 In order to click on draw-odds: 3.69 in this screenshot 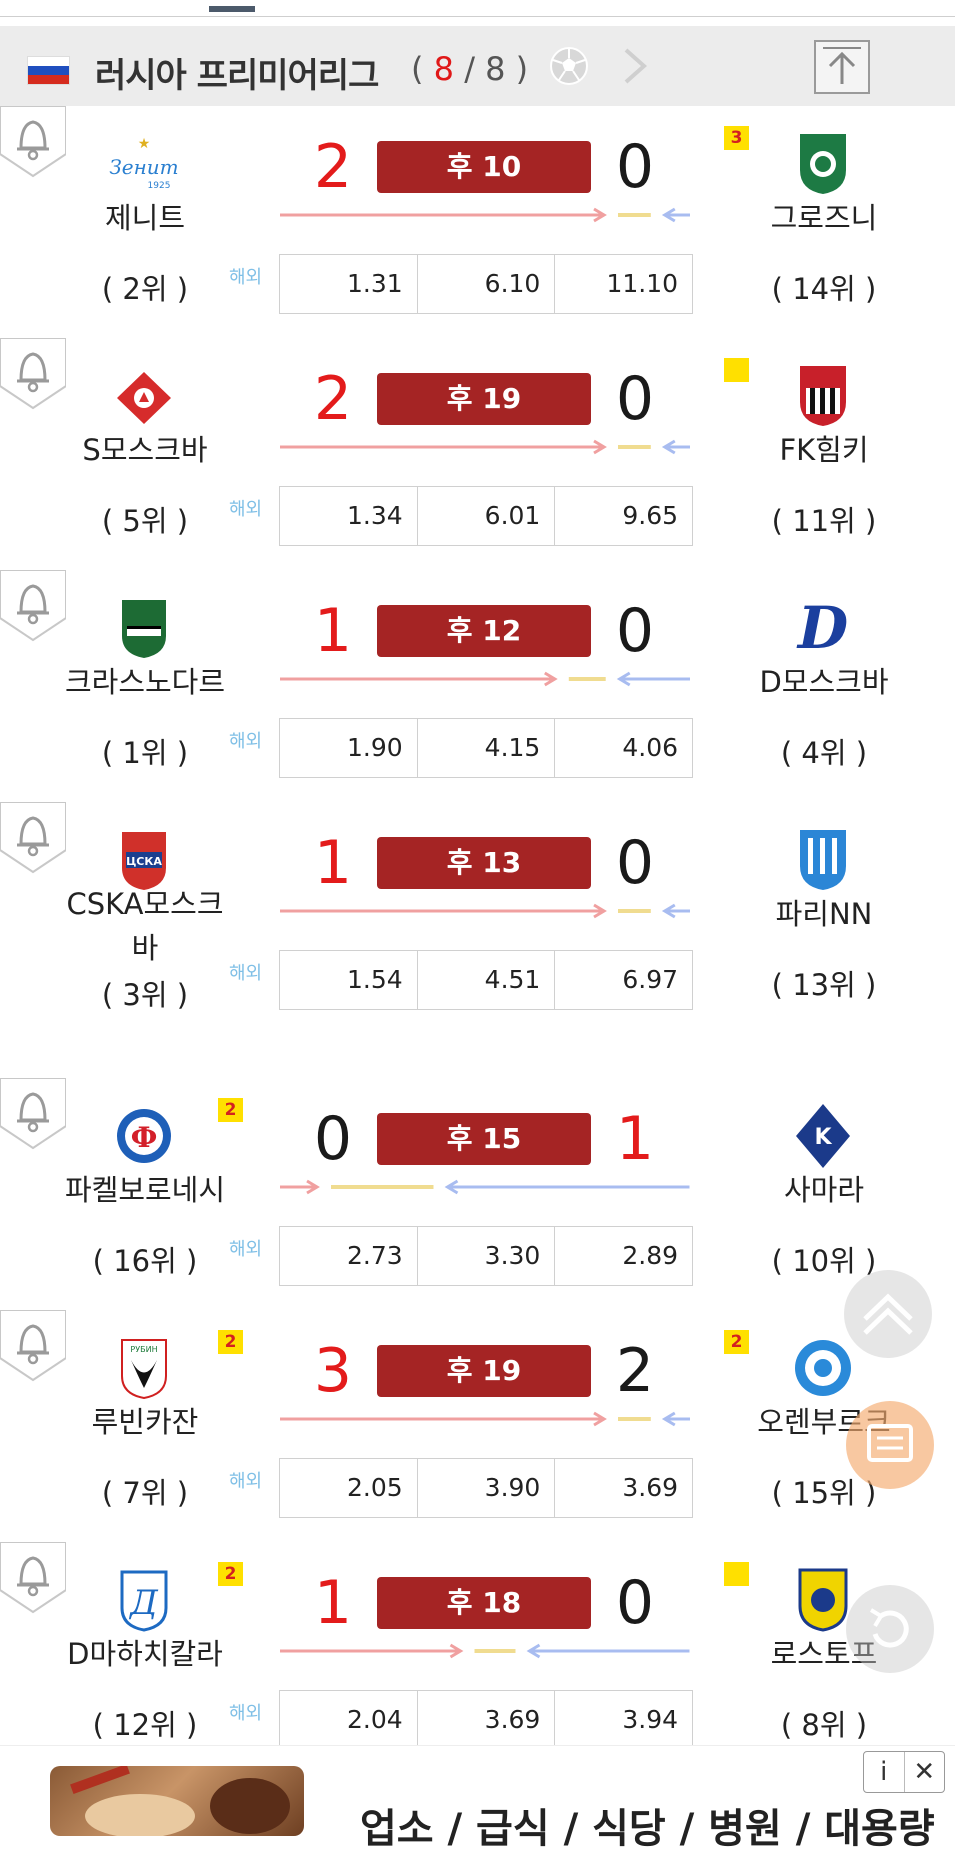, I will do `click(487, 1720)`.